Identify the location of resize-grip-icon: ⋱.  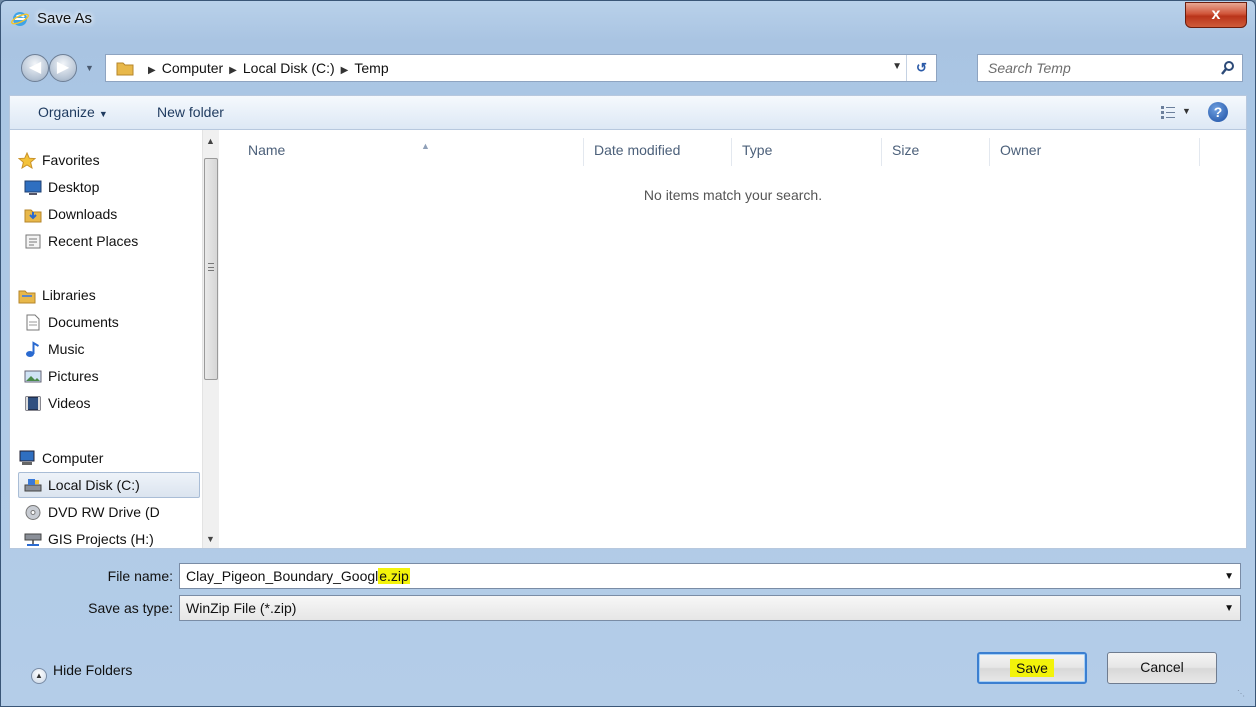
(1243, 695).